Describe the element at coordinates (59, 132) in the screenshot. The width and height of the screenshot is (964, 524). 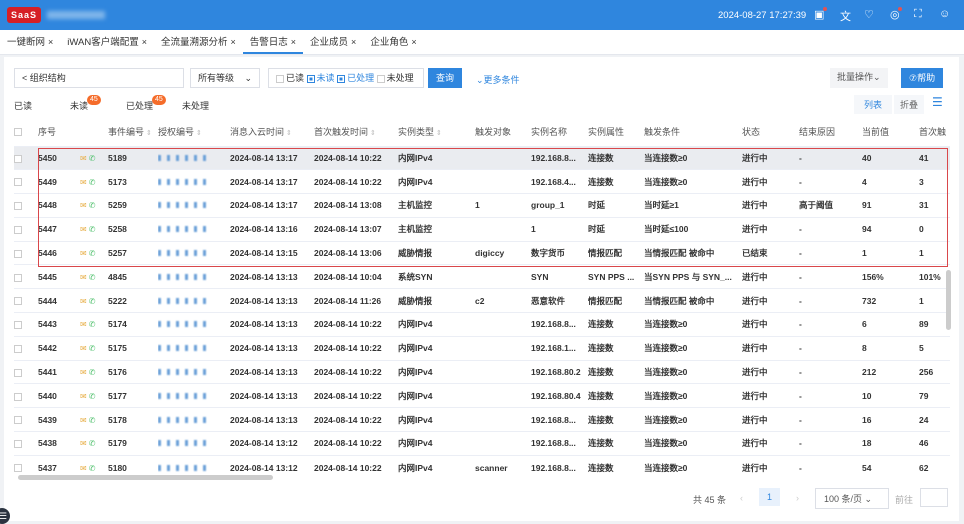
I see `column-header: 序号` at that location.